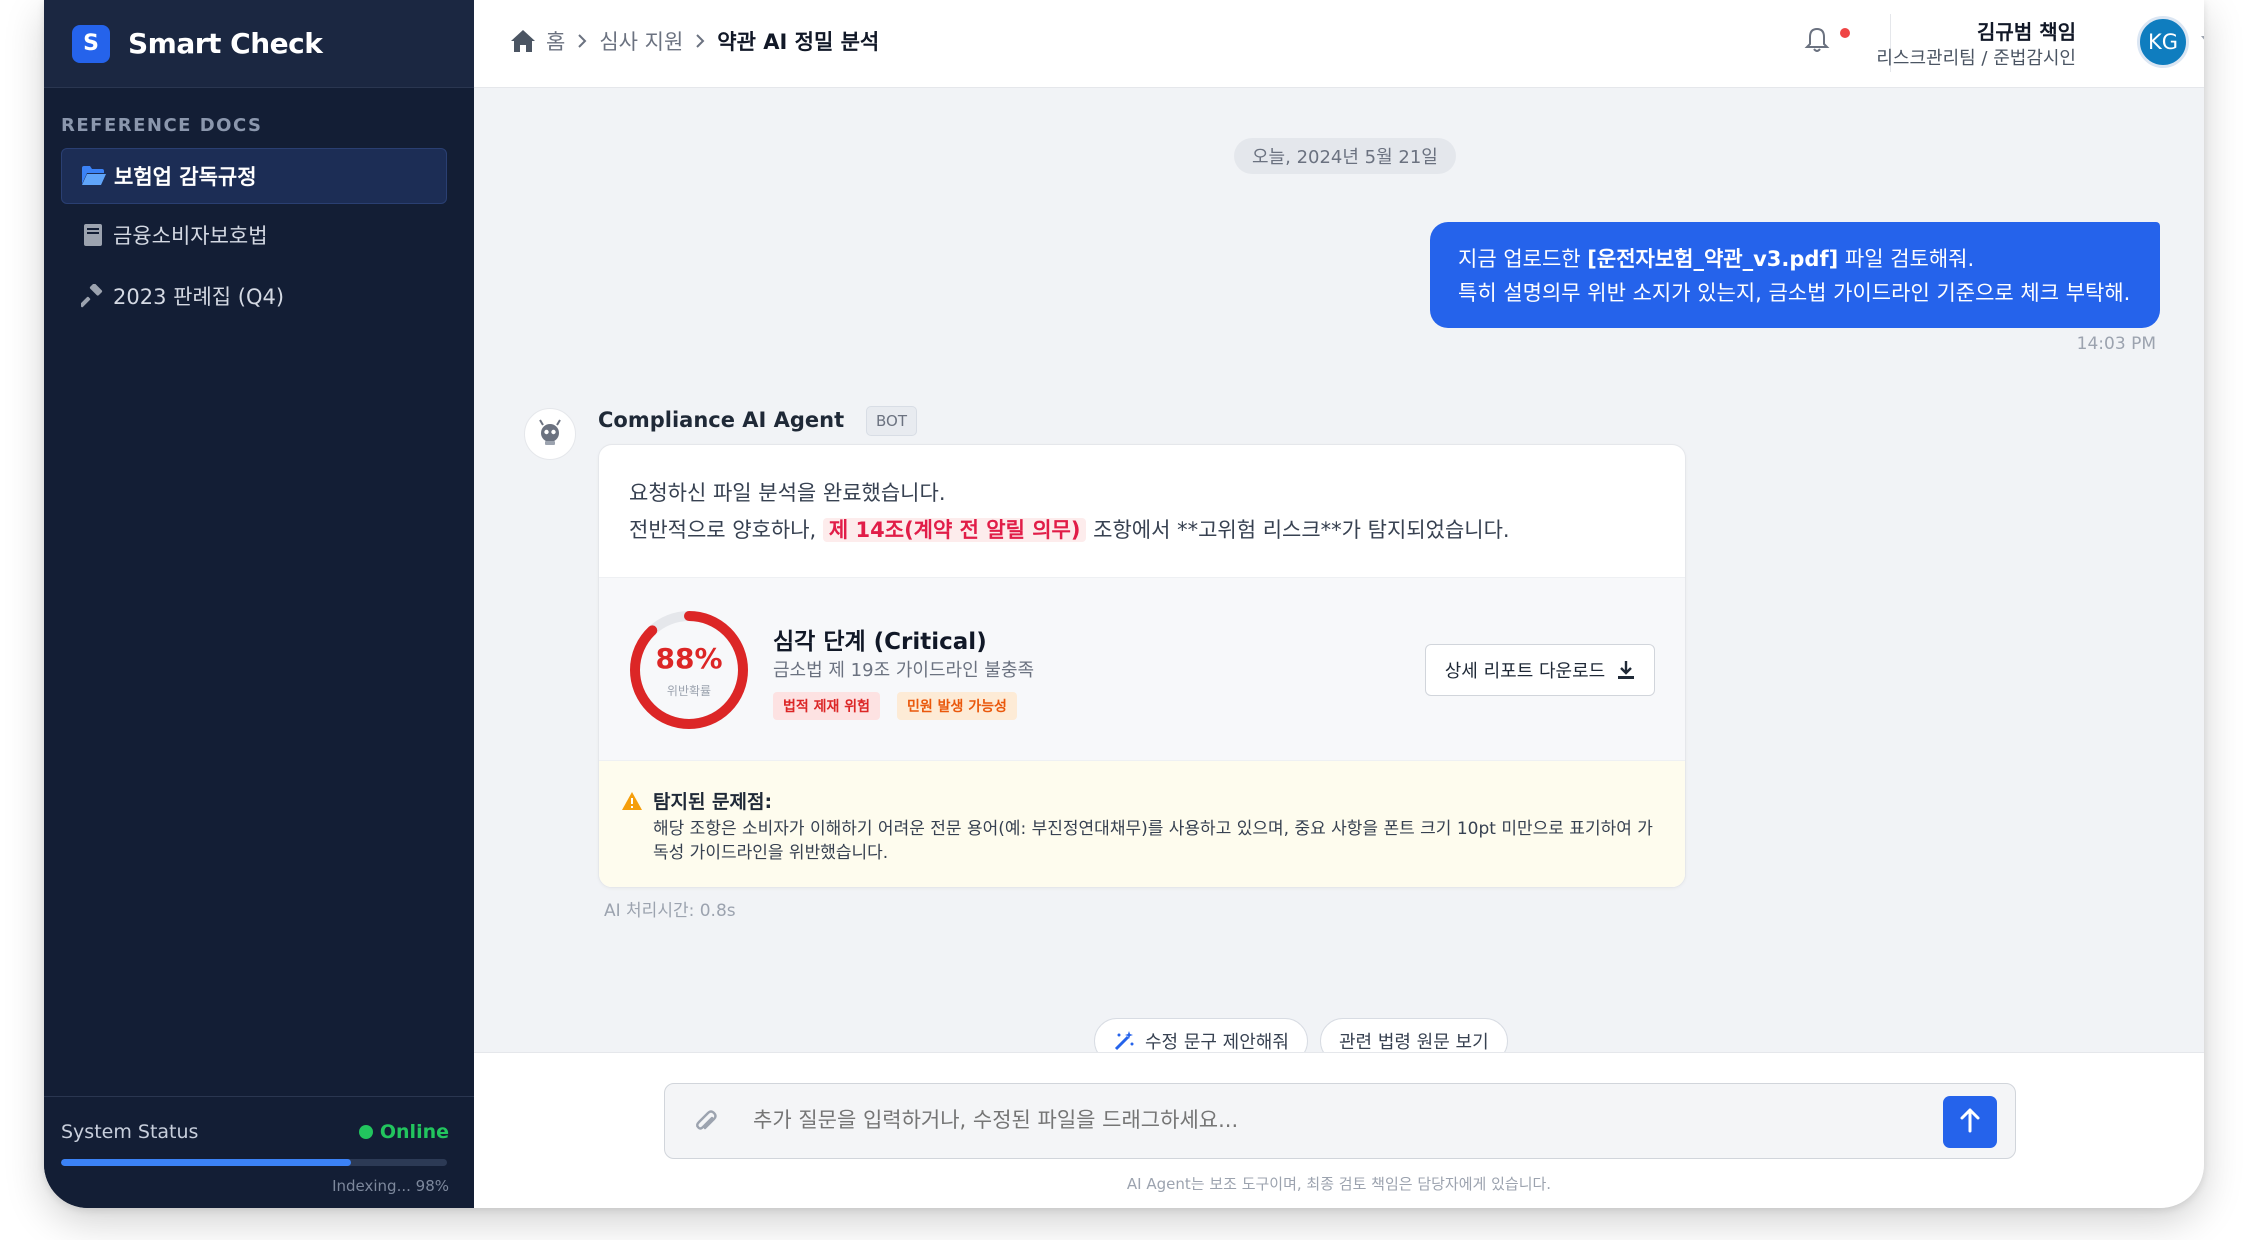 The image size is (2248, 1240). What do you see at coordinates (365, 1132) in the screenshot?
I see `online-dot-icon` at bounding box center [365, 1132].